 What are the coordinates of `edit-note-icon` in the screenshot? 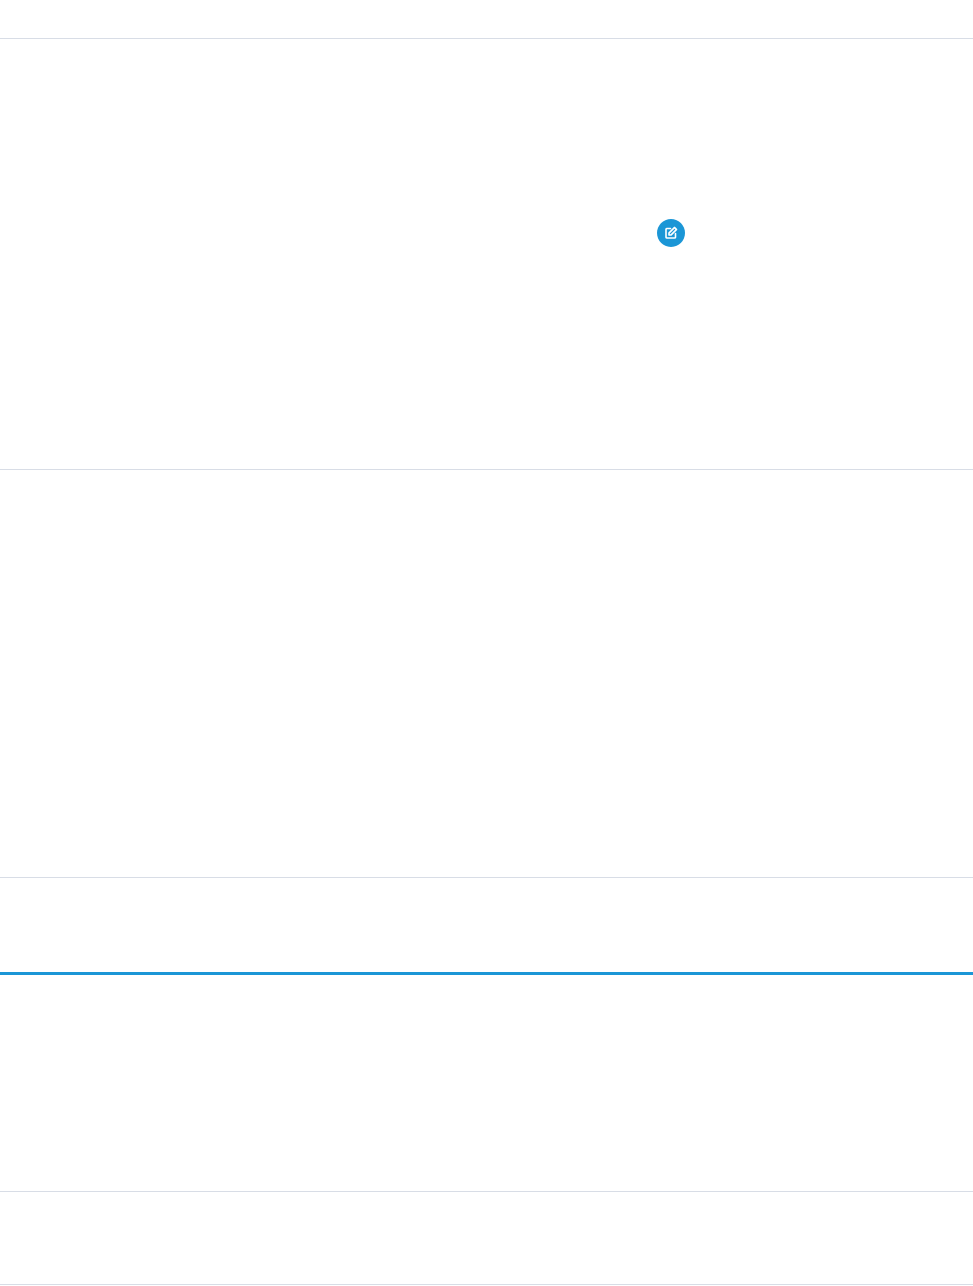 It's located at (671, 233).